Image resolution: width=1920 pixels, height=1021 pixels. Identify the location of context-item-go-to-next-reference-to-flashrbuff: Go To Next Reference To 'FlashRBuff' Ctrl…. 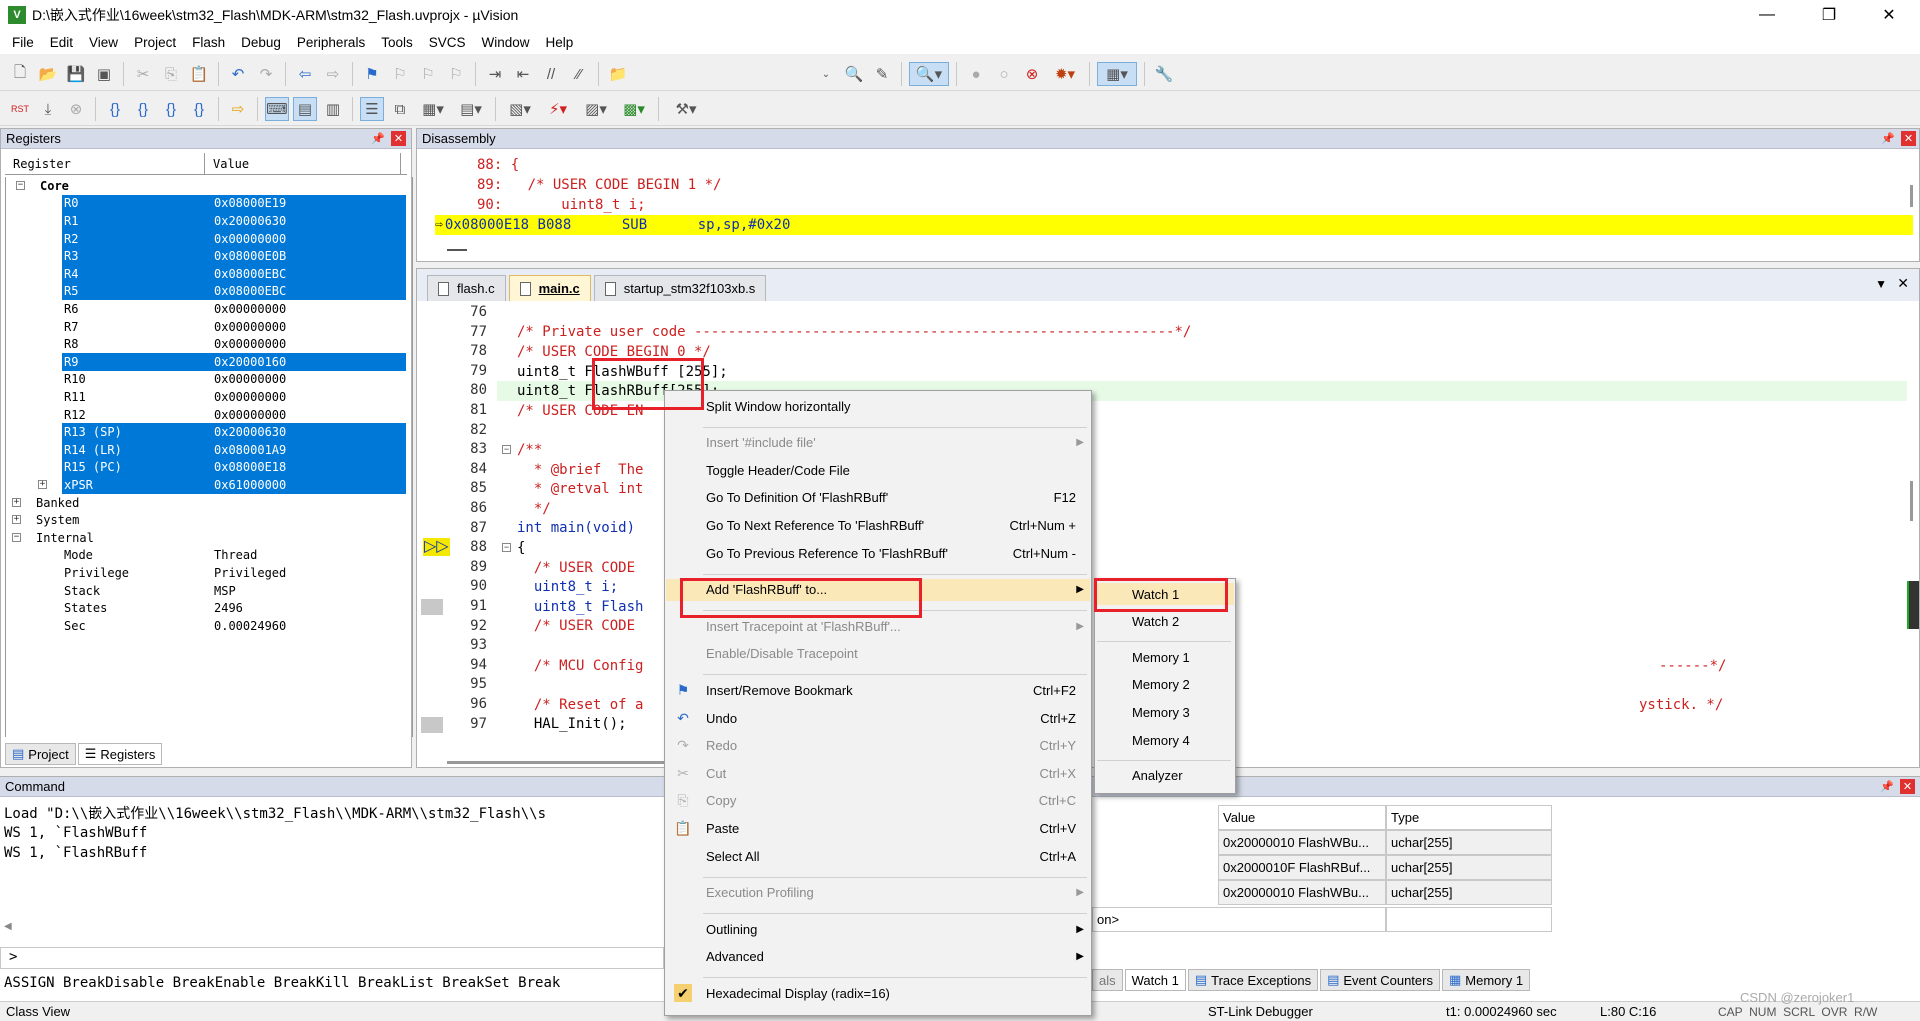
(878, 525).